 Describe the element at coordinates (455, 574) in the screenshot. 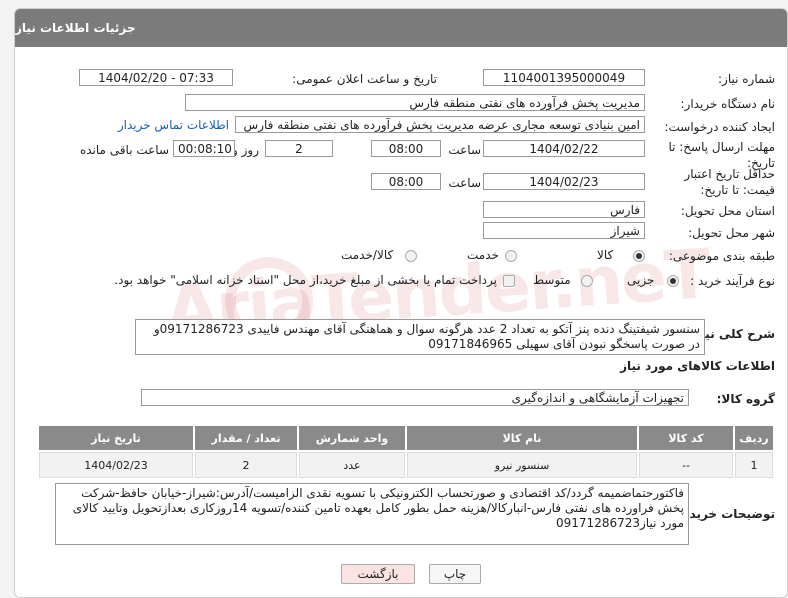

I see `print-button: چاپ` at that location.